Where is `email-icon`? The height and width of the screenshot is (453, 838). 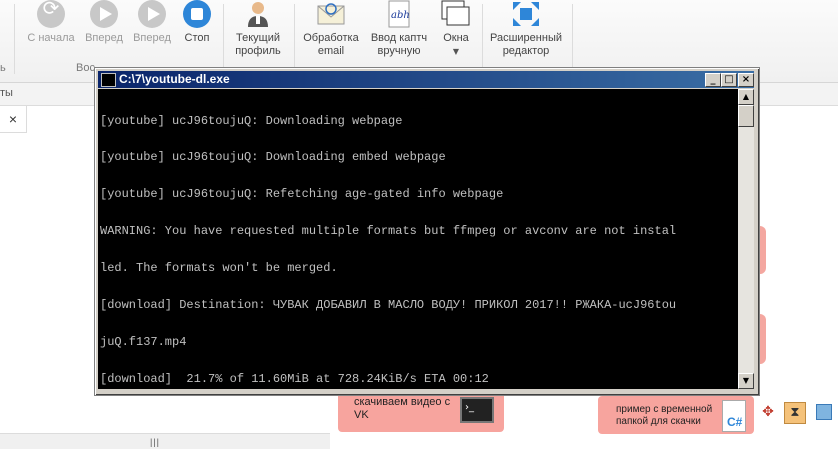
email-icon is located at coordinates (331, 14).